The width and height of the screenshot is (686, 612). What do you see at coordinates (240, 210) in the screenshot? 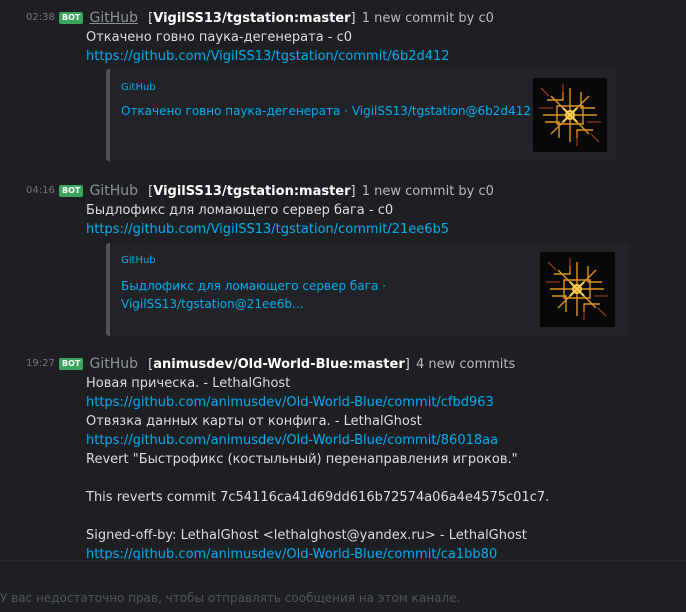
I see `commit-message: Быдлофикс для ломающего сервер бага - c0` at bounding box center [240, 210].